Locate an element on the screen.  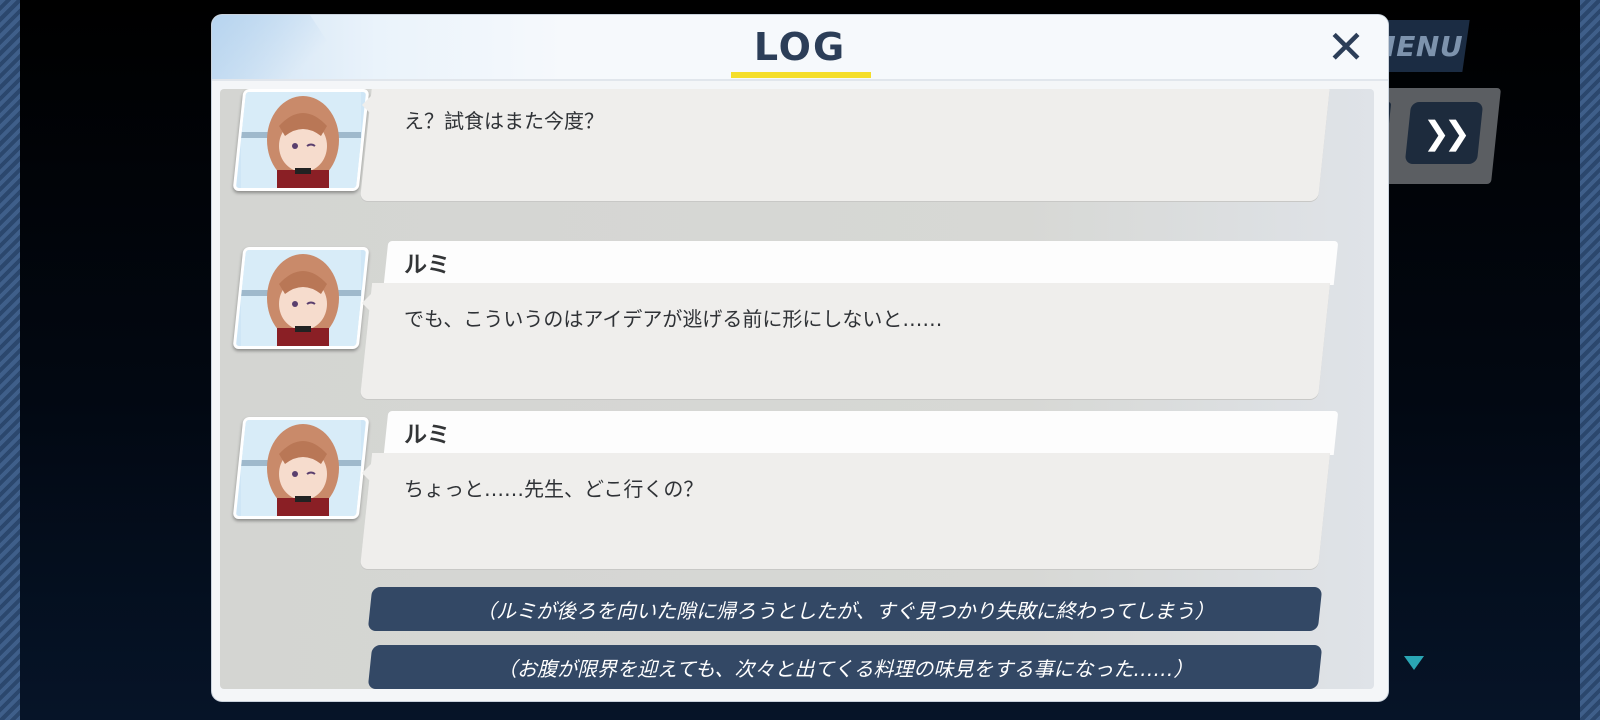
title-underline is located at coordinates (801, 75).